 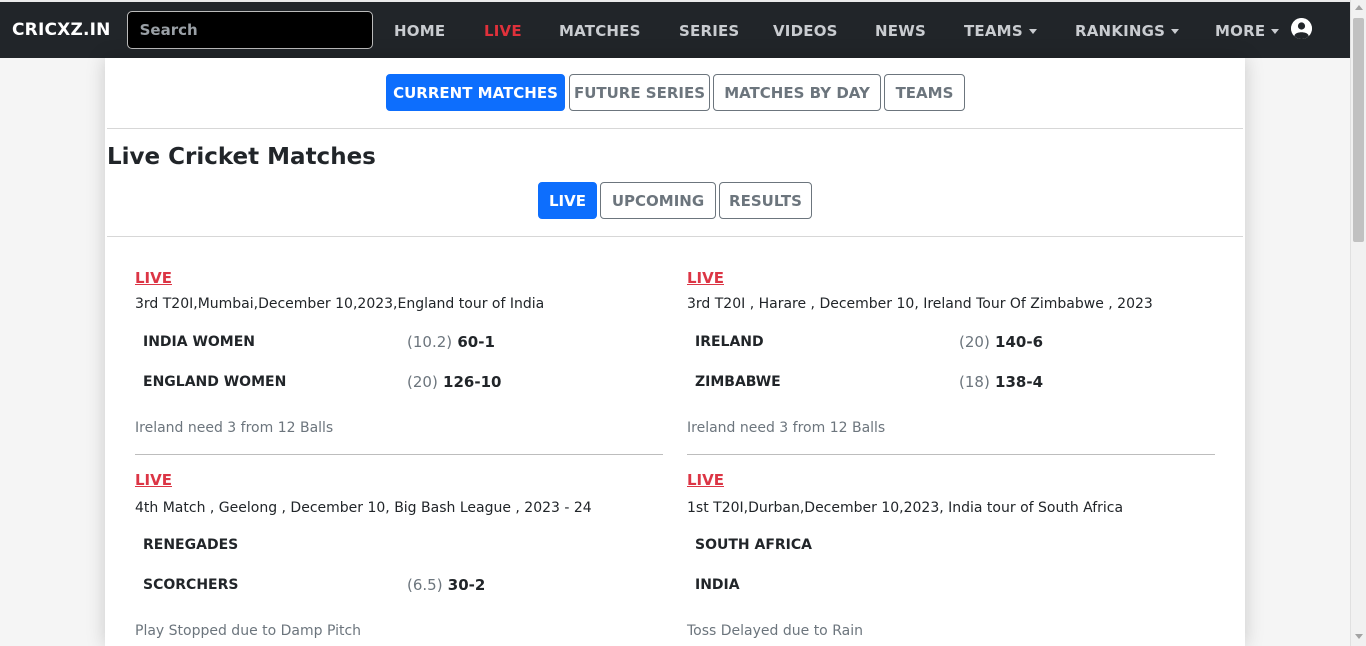 I want to click on user-account-icon, so click(x=1301, y=28).